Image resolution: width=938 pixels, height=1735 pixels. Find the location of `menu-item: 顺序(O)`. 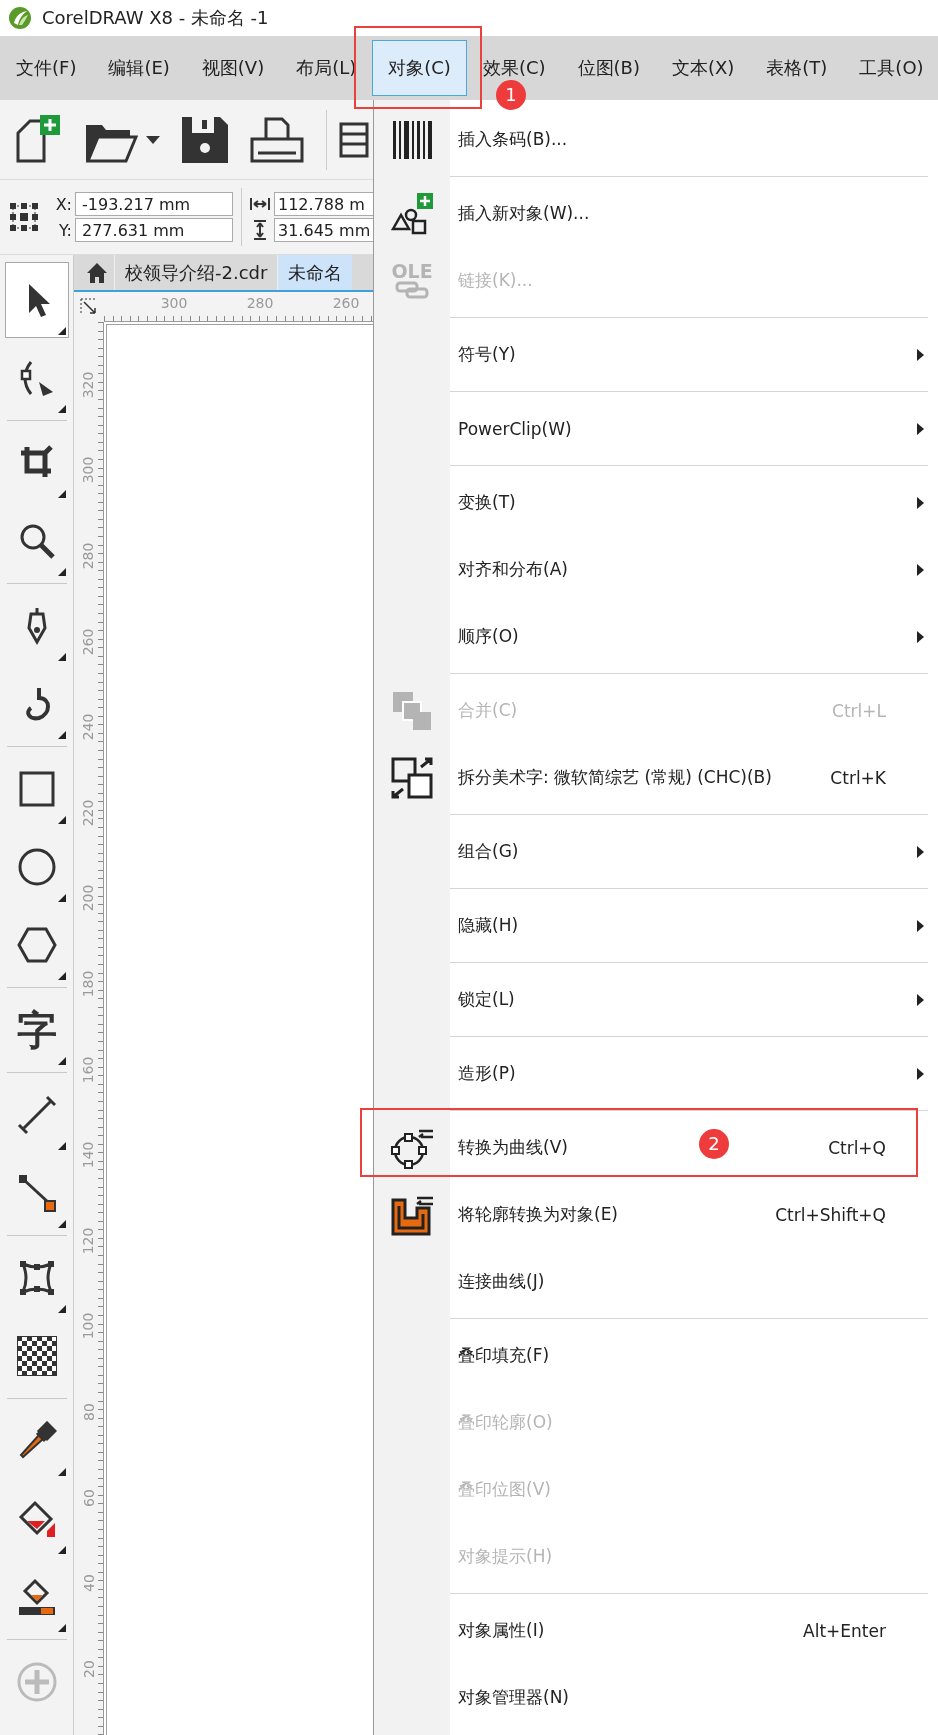

menu-item: 顺序(O) is located at coordinates (488, 636).